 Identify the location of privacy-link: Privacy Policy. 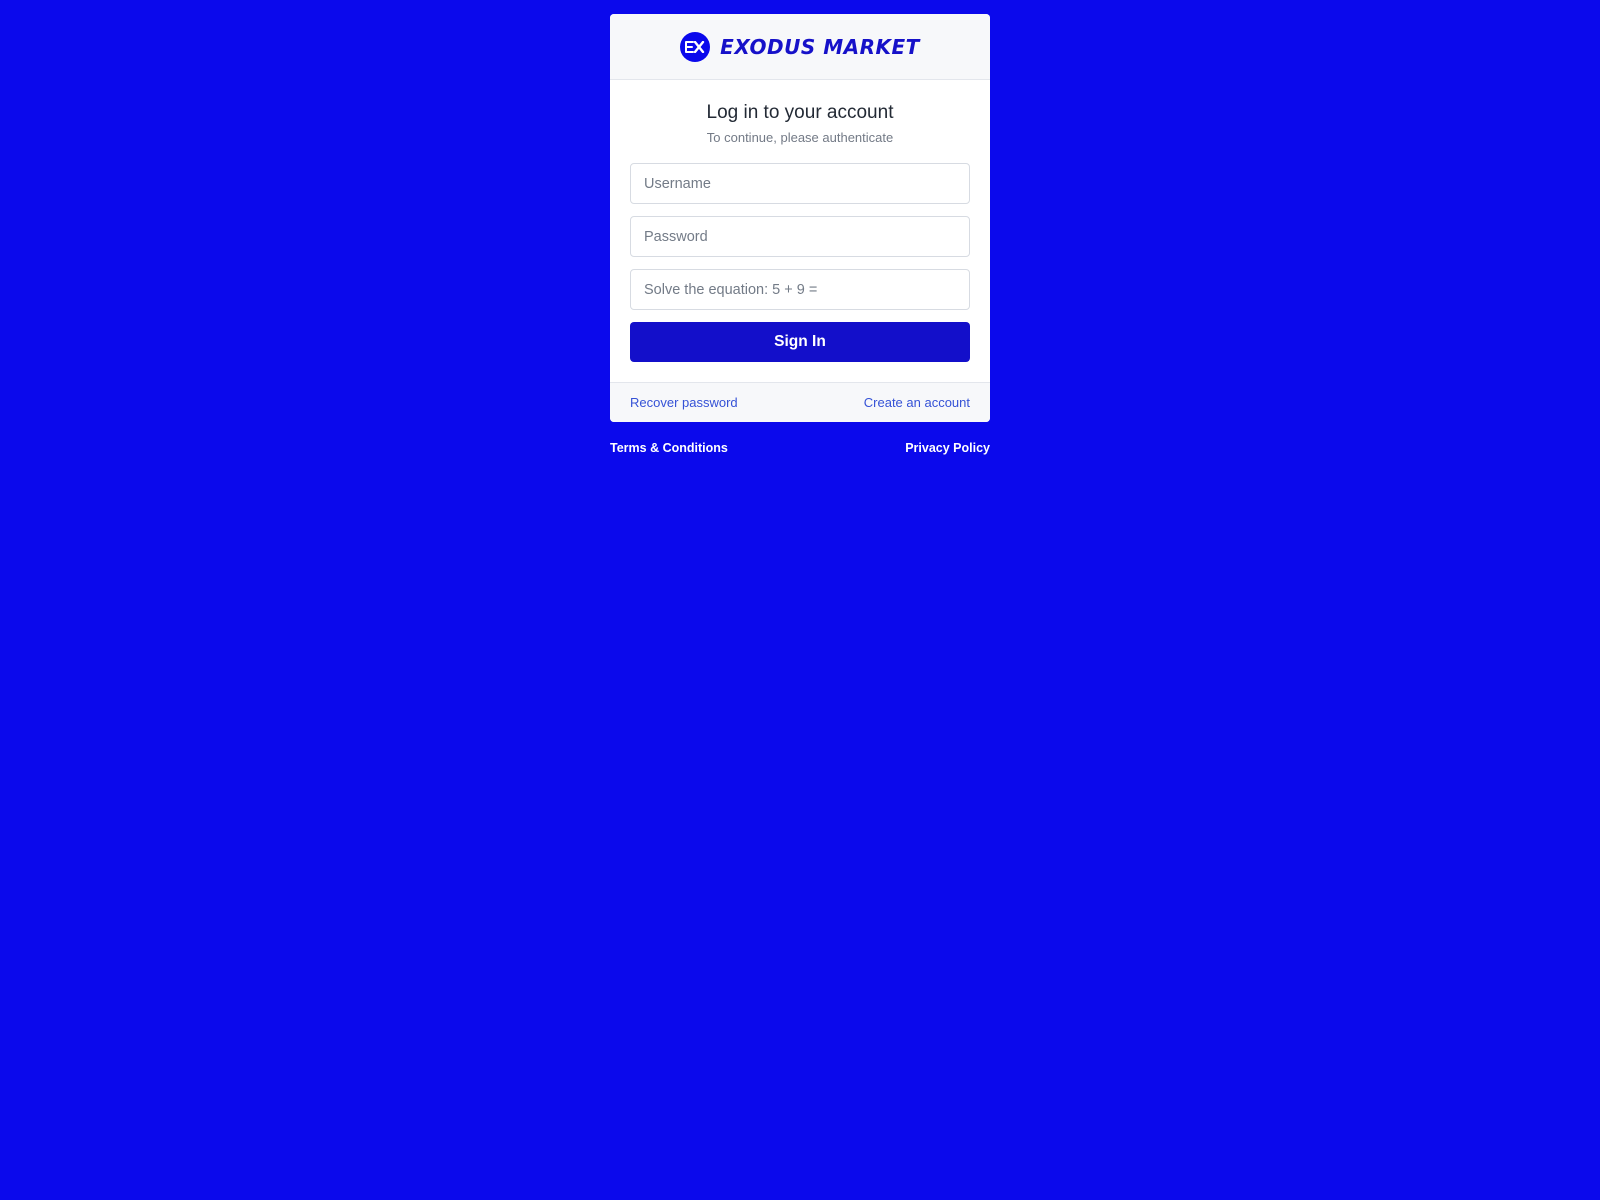
(947, 448).